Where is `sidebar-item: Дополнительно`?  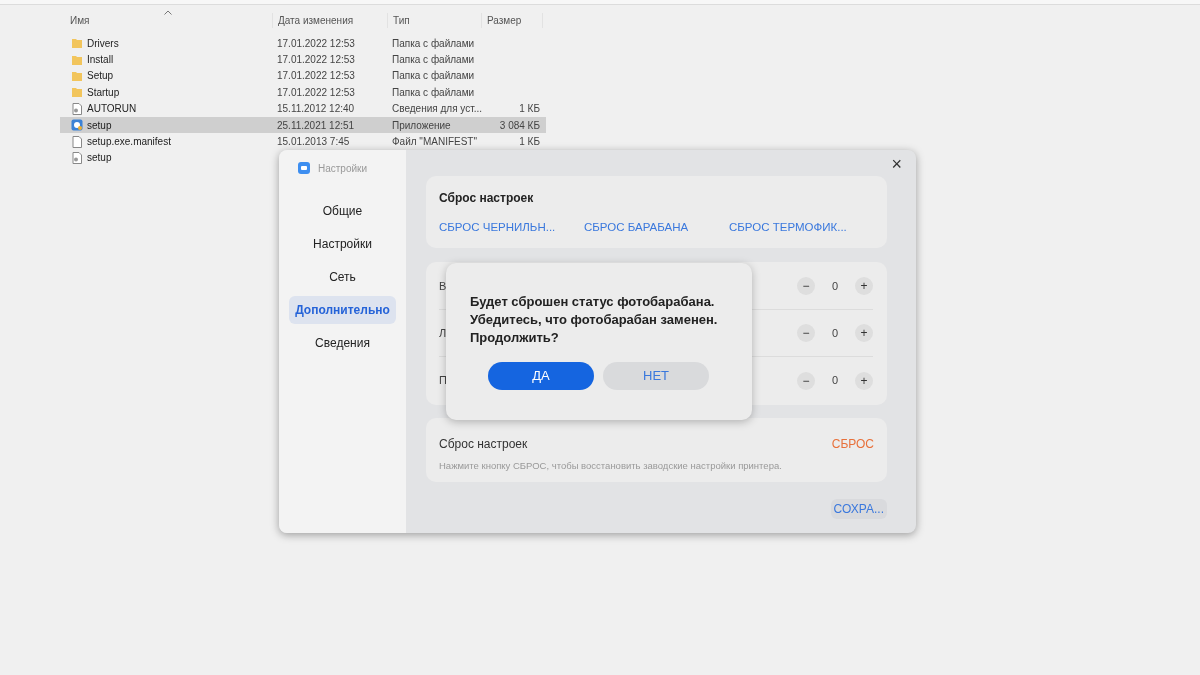 sidebar-item: Дополнительно is located at coordinates (342, 310).